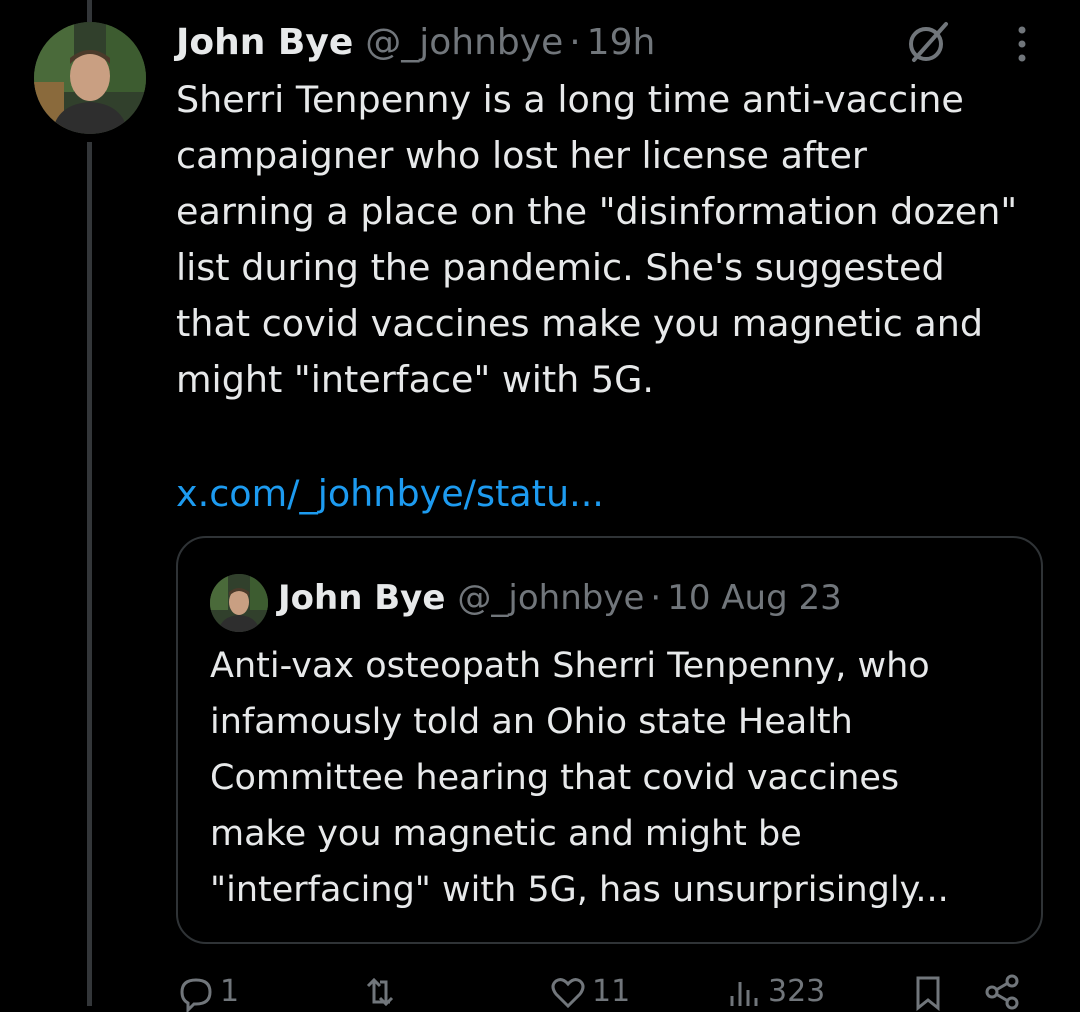  I want to click on share-button, so click(1002, 992).